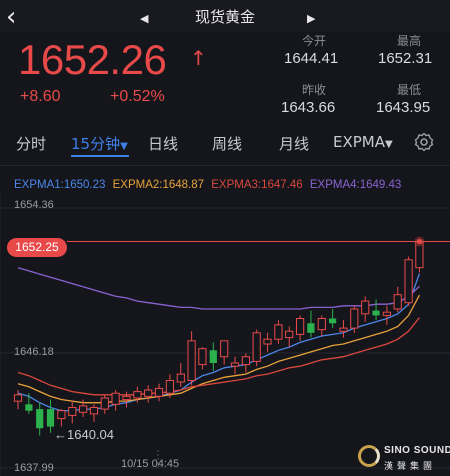 This screenshot has width=450, height=476. What do you see at coordinates (84, 434) in the screenshot?
I see `min-price-annotation: ←1640.04` at bounding box center [84, 434].